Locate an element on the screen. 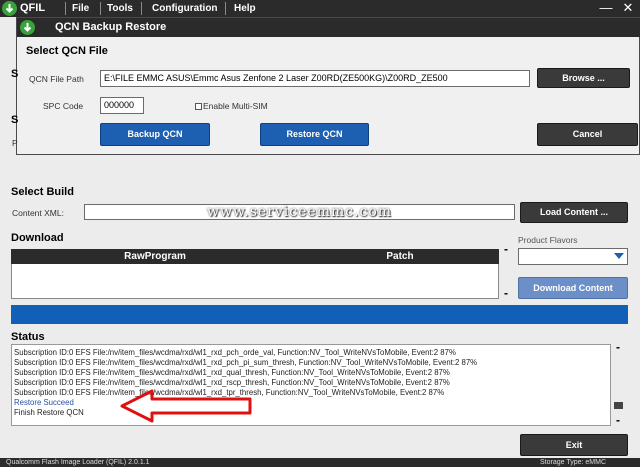 The height and width of the screenshot is (467, 640). product-flavors-select is located at coordinates (573, 256).